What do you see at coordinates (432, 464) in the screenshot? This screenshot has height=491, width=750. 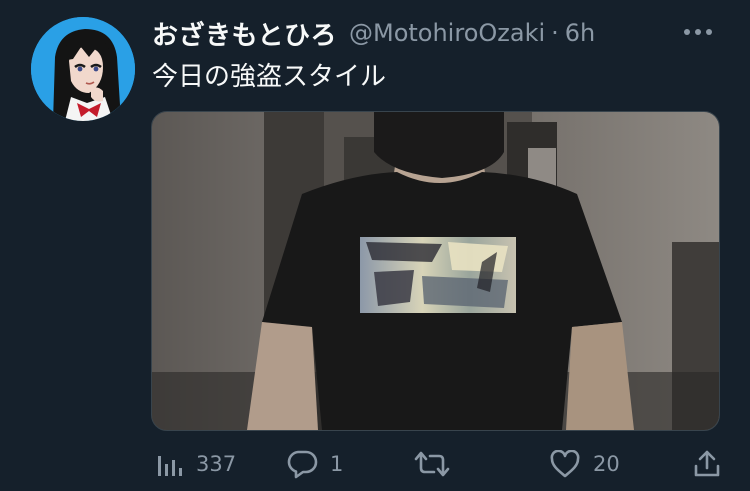 I see `retweet-arrows-icon` at bounding box center [432, 464].